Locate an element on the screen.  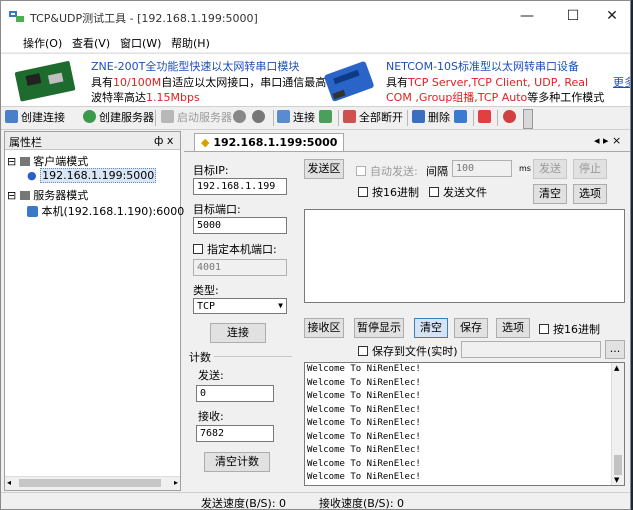
gear-icon is located at coordinates (239, 116).